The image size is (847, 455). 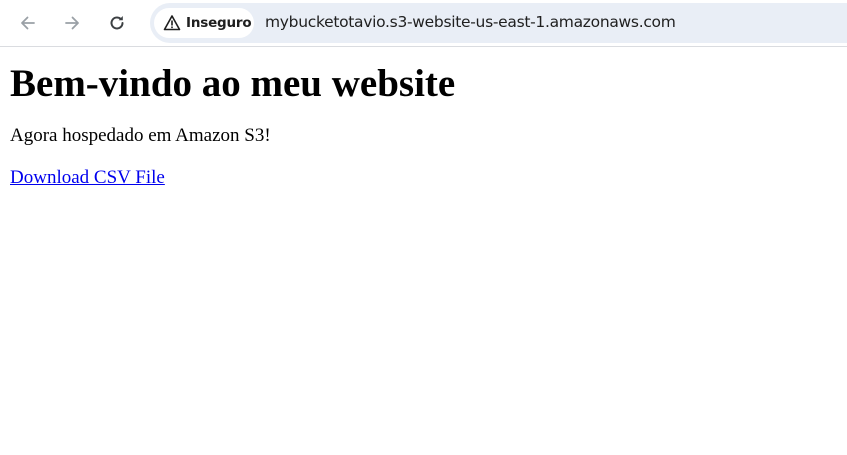 What do you see at coordinates (219, 23) in the screenshot?
I see `security-label: Inseguro` at bounding box center [219, 23].